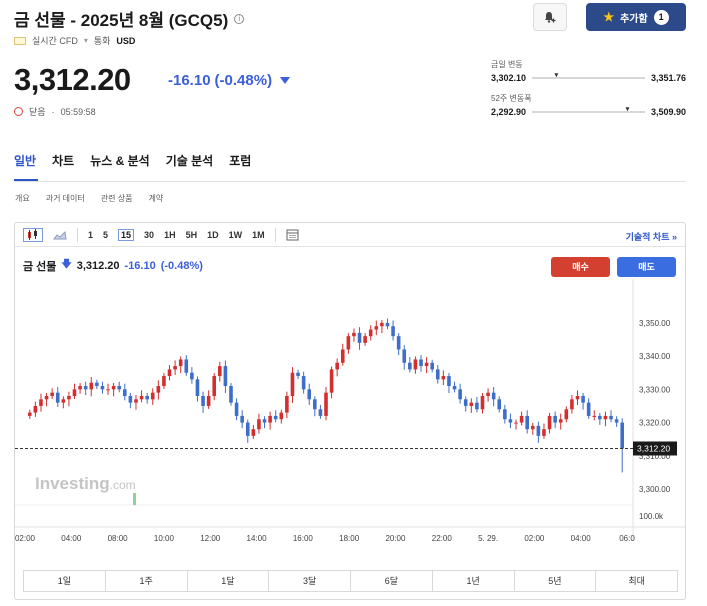 The image size is (707, 606). I want to click on week52-low: 2,292.90, so click(509, 112).